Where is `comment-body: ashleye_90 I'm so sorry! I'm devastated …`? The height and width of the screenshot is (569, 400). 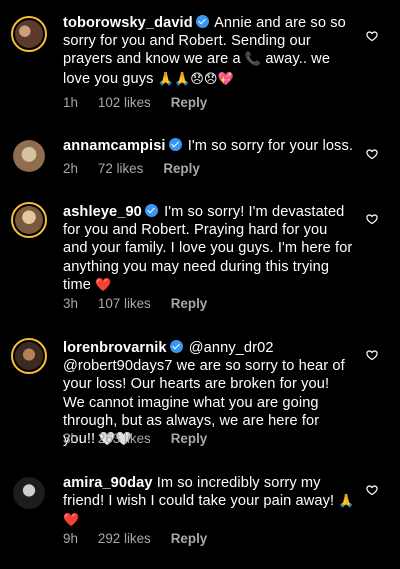
comment-body: ashleye_90 I'm so sorry! I'm devastated … is located at coordinates (209, 249).